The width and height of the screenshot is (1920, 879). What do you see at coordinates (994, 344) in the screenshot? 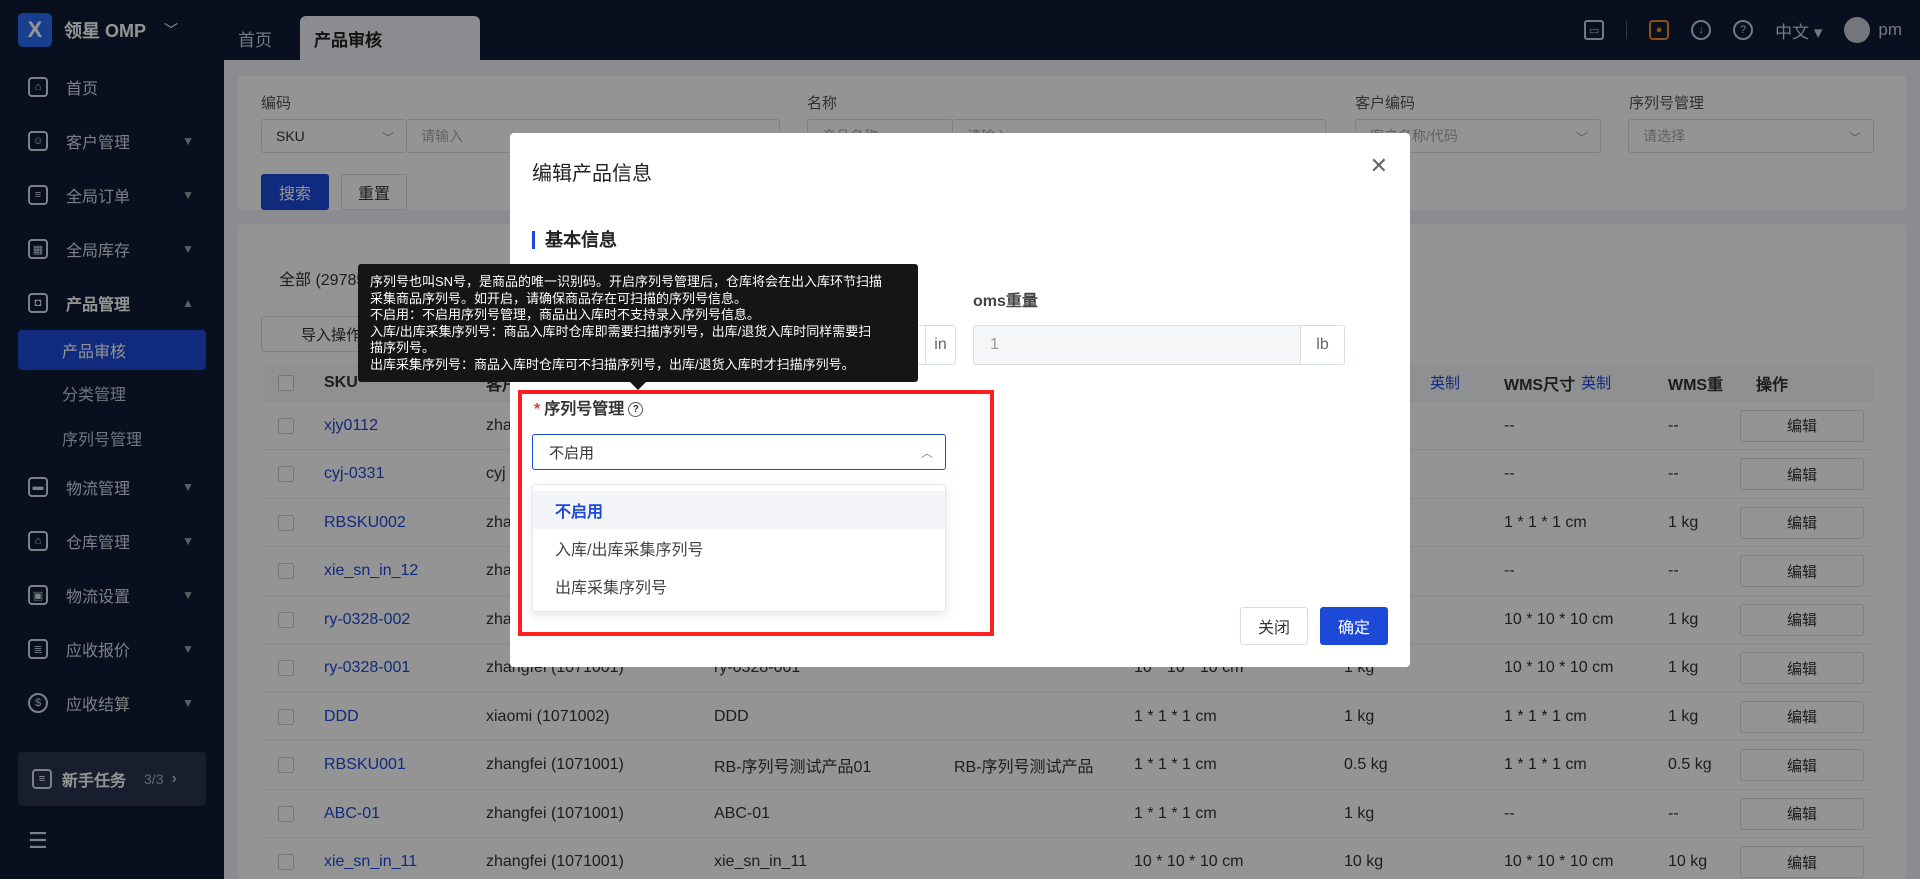
I see `oms-weight-value: 1` at bounding box center [994, 344].